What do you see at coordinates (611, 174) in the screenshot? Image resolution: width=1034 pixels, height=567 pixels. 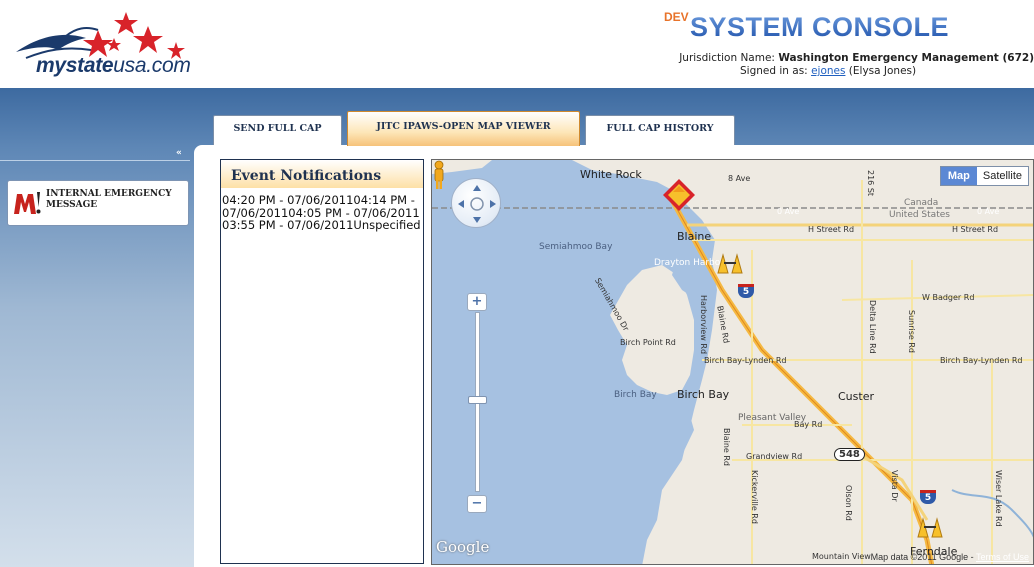 I see `map-label-white-rock: White Rock` at bounding box center [611, 174].